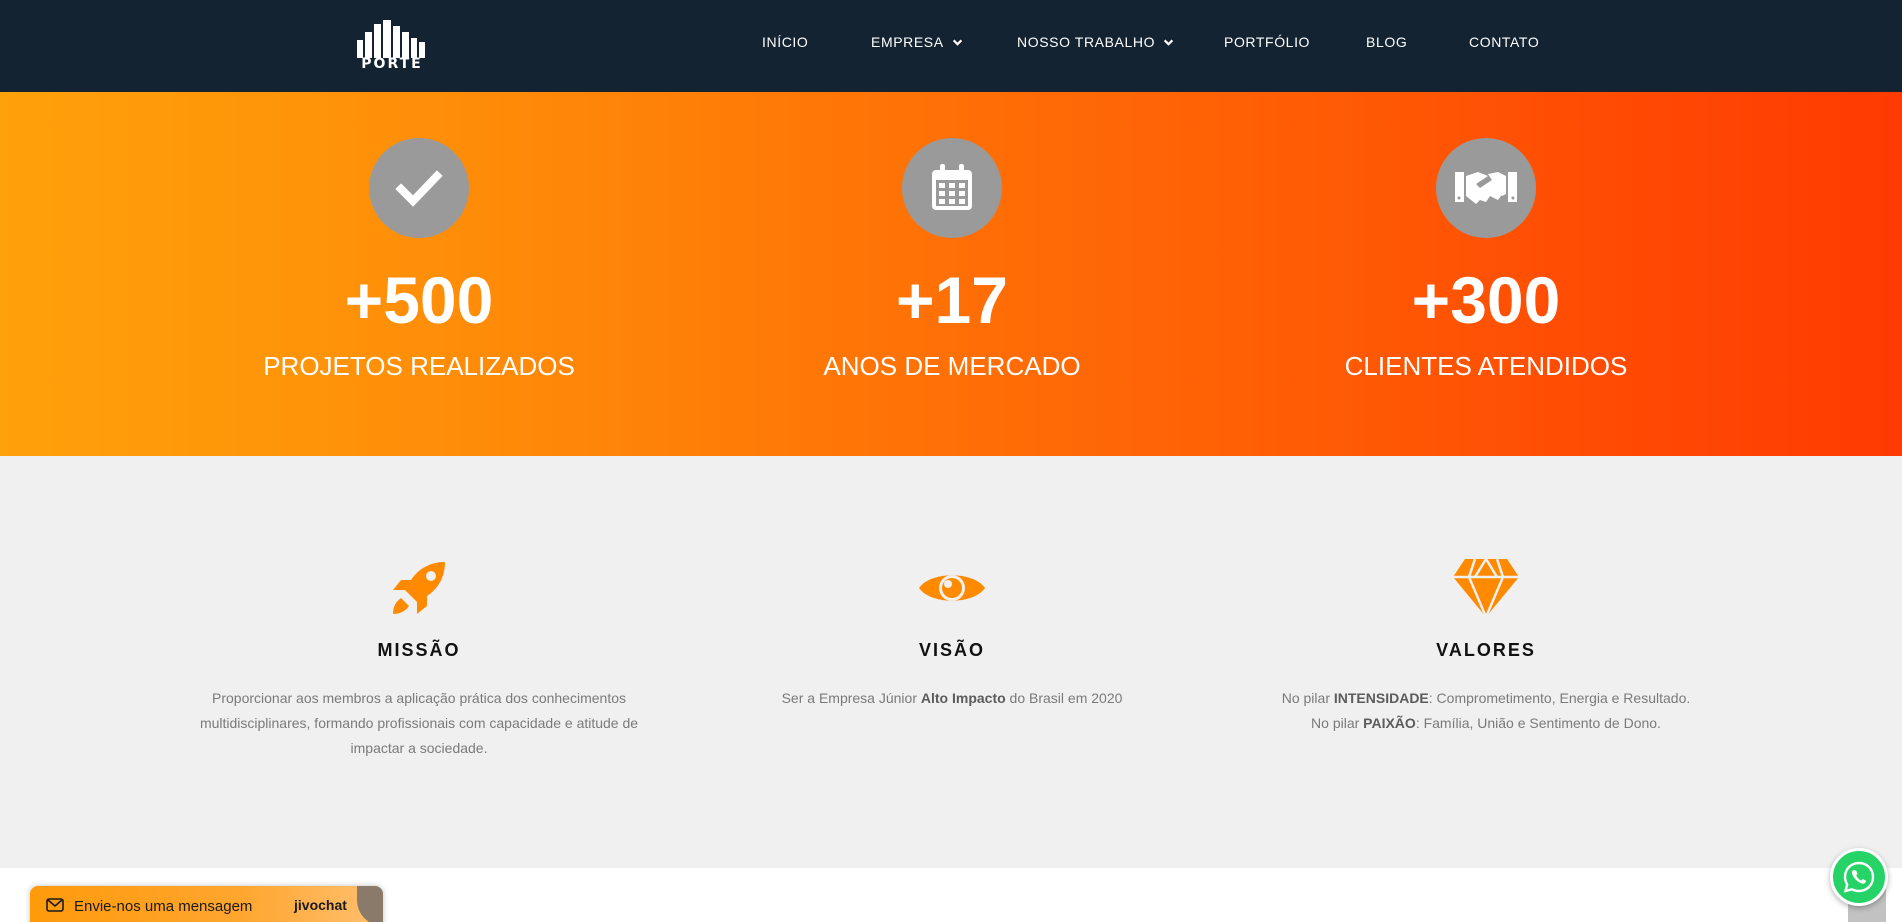 The width and height of the screenshot is (1902, 922). I want to click on nav-nosso-trabalho-label: NOSSO TRABALHO, so click(1086, 42).